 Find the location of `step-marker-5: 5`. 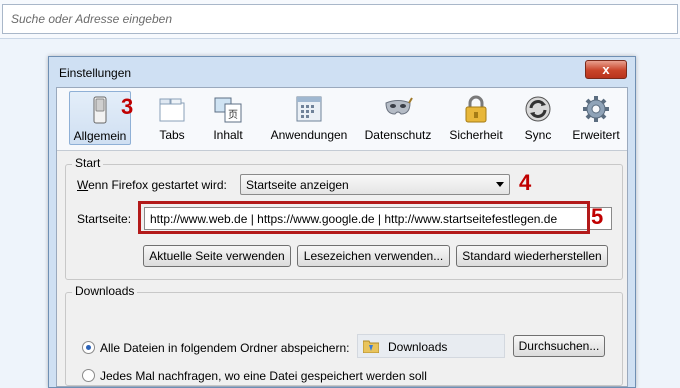

step-marker-5: 5 is located at coordinates (597, 216).